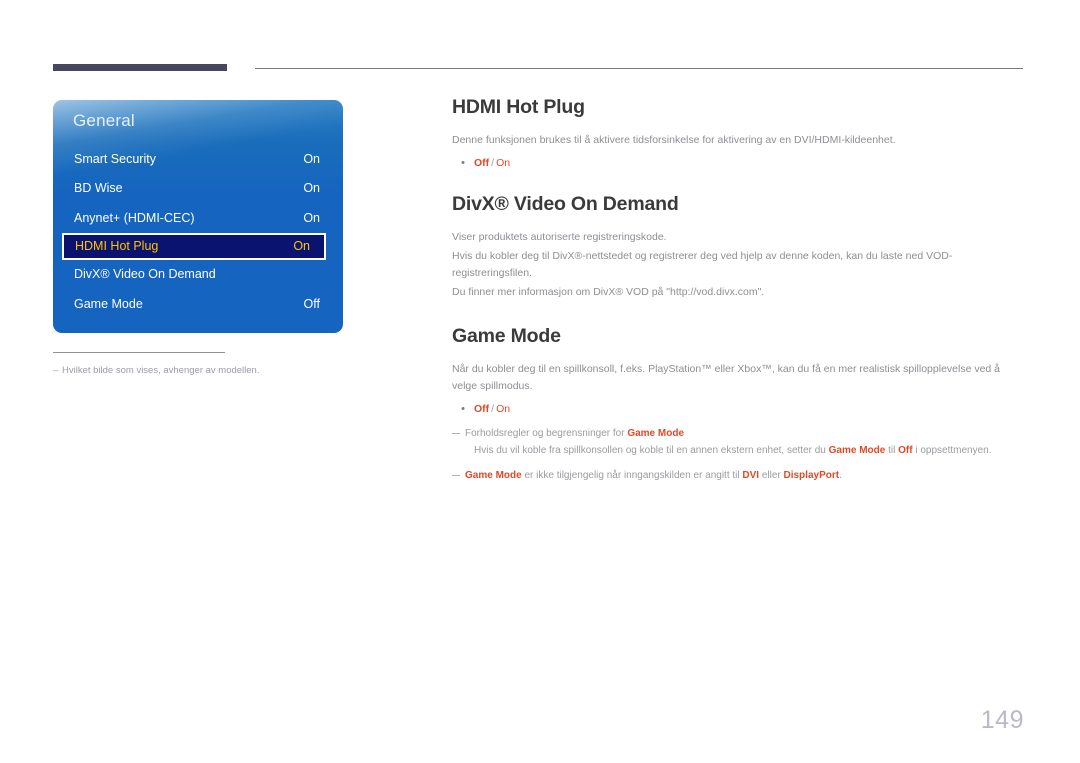 The width and height of the screenshot is (1080, 763). Describe the element at coordinates (565, 204) in the screenshot. I see `section-title-divx: DivX® Video On Demand` at that location.